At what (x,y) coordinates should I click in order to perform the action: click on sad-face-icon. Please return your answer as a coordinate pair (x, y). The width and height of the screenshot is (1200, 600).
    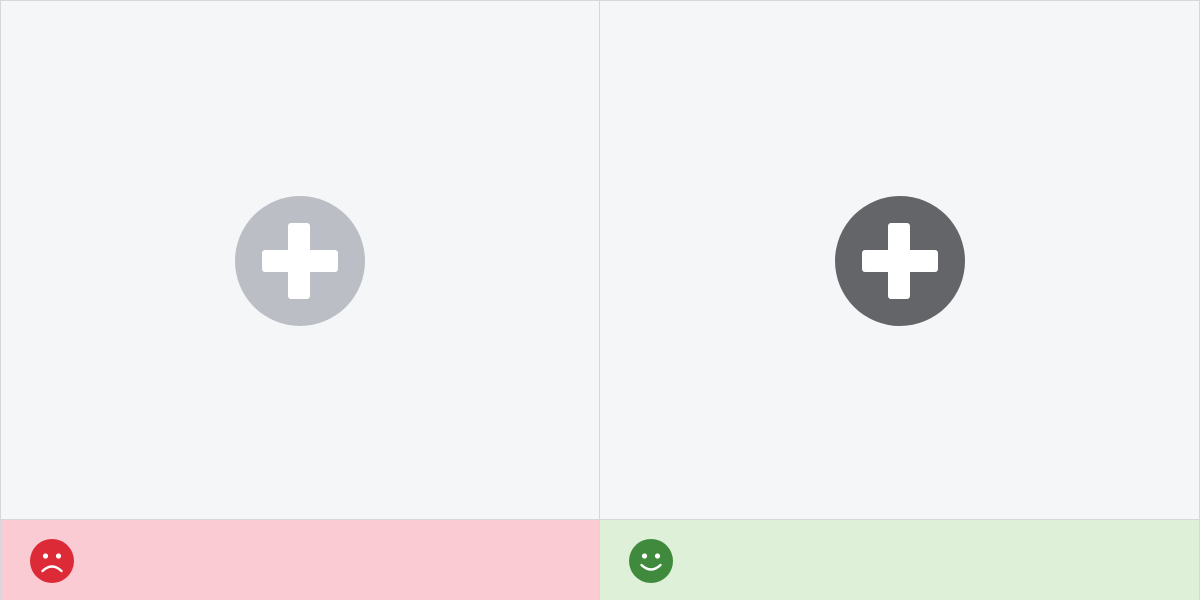
    Looking at the image, I should click on (52, 561).